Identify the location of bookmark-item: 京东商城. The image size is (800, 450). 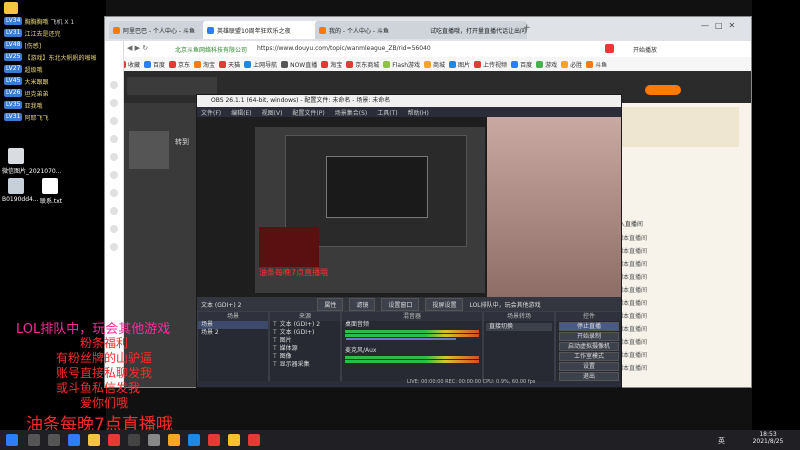
(362, 64).